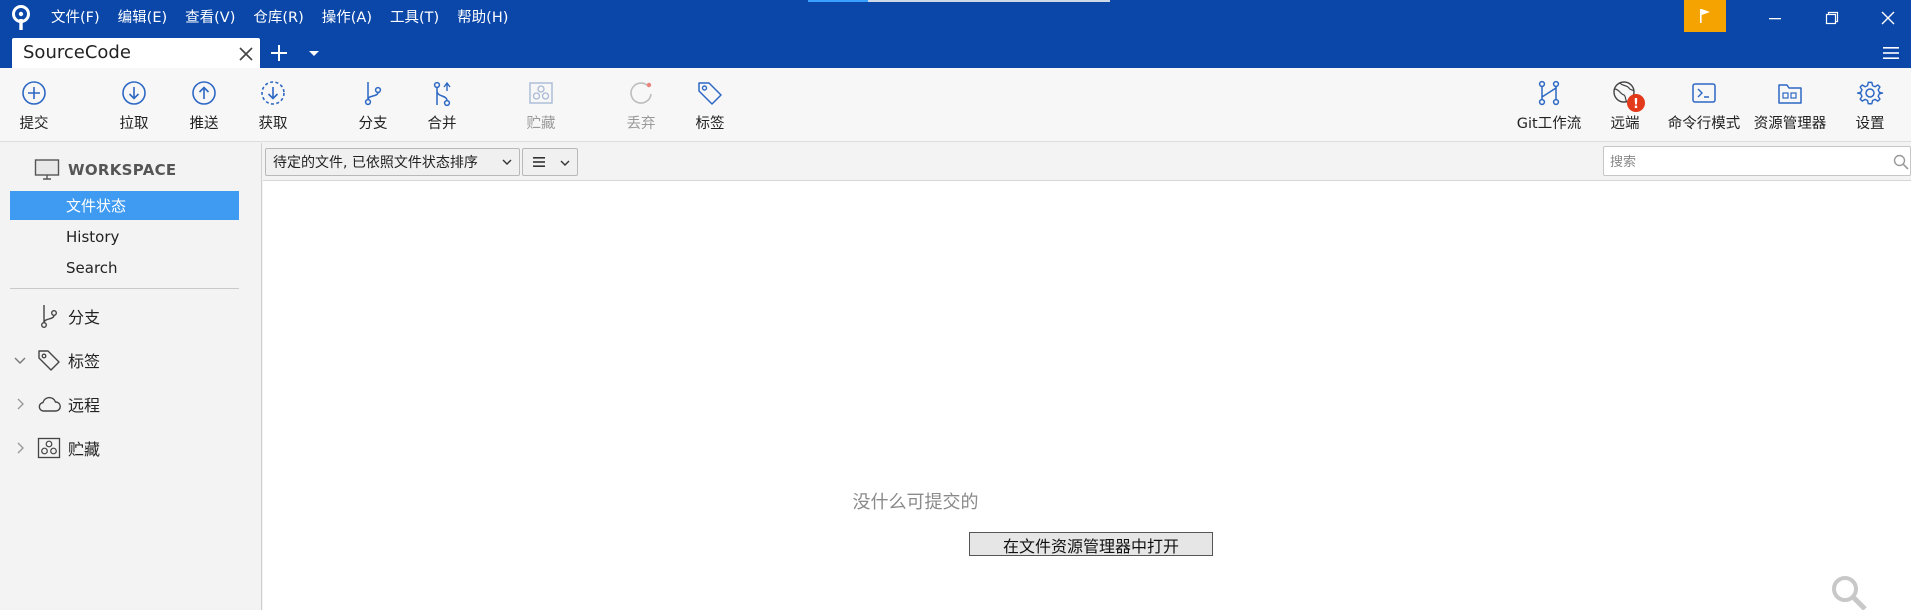 The width and height of the screenshot is (1911, 610). Describe the element at coordinates (915, 502) in the screenshot. I see `empty-state-message: 没什么可提交的` at that location.